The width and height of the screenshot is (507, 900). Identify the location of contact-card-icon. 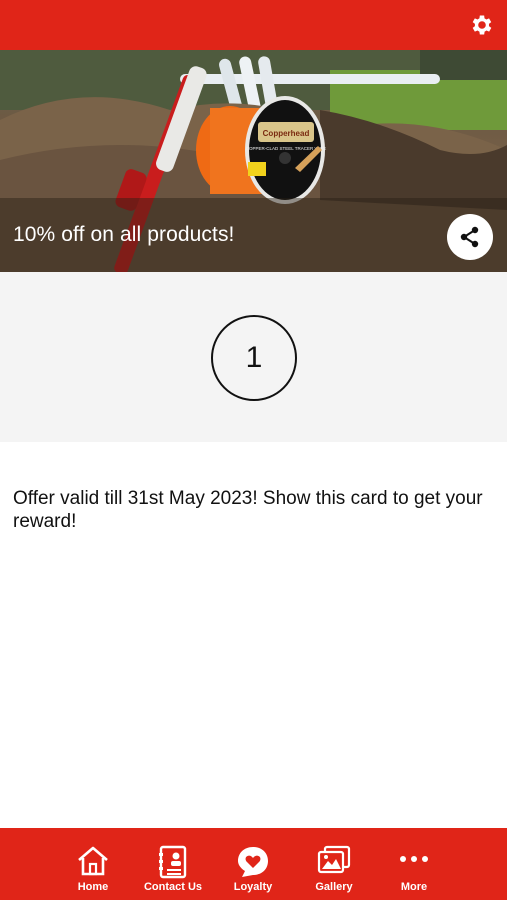
(173, 862).